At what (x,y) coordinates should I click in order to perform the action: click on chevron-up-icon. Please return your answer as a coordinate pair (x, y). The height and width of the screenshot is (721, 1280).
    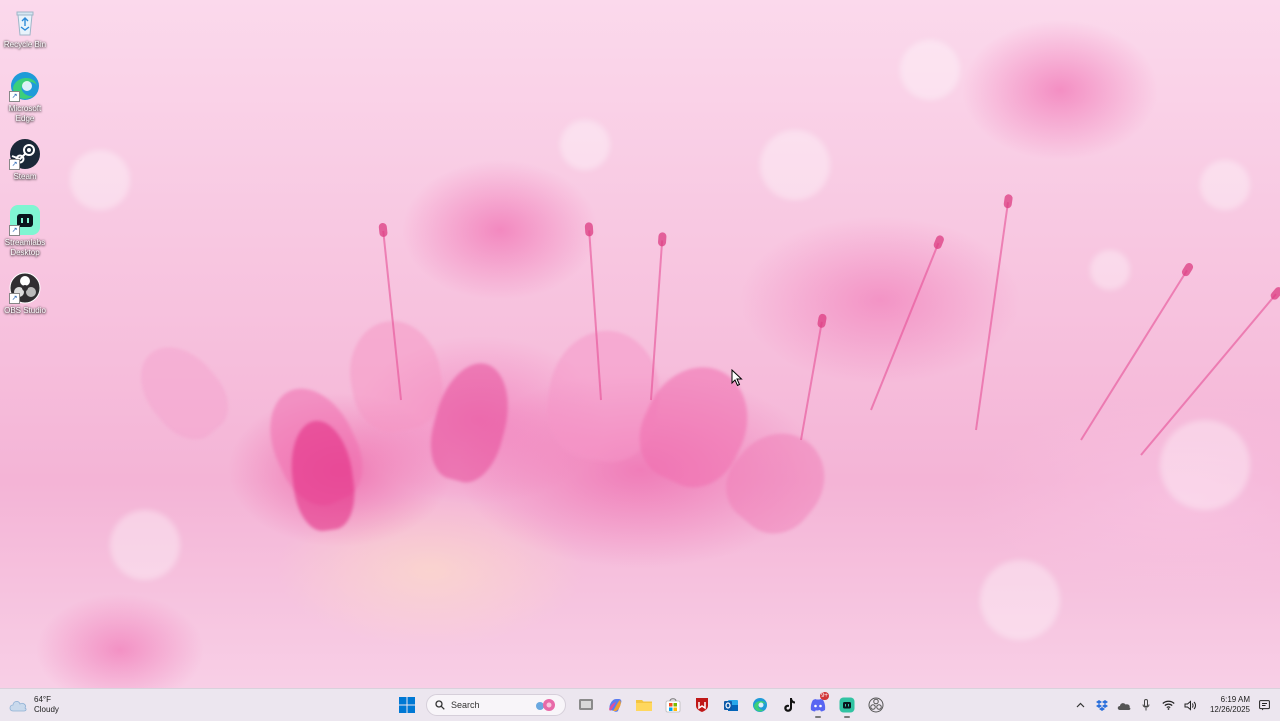
    Looking at the image, I should click on (1080, 705).